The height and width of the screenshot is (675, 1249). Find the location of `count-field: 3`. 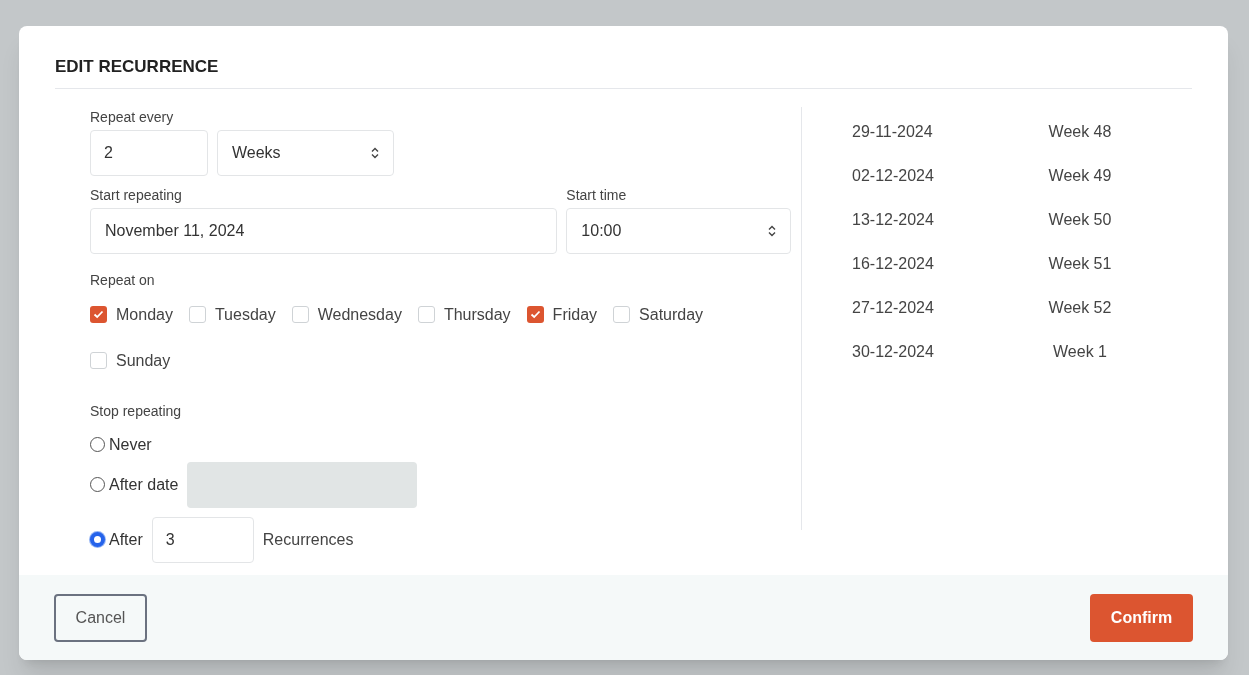

count-field: 3 is located at coordinates (202, 539).